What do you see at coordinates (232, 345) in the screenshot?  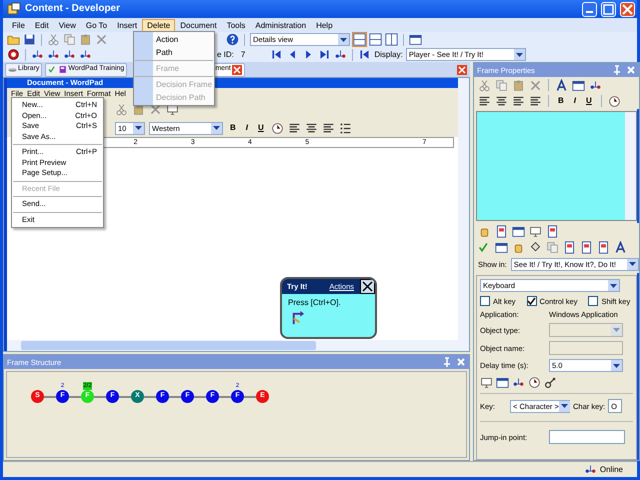 I see `horizontal-scrollbar` at bounding box center [232, 345].